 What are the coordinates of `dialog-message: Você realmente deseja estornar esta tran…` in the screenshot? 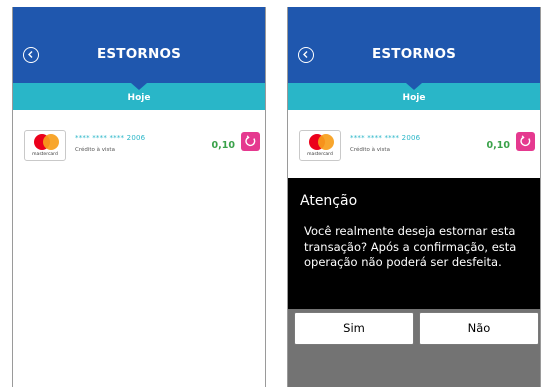 It's located at (410, 246).